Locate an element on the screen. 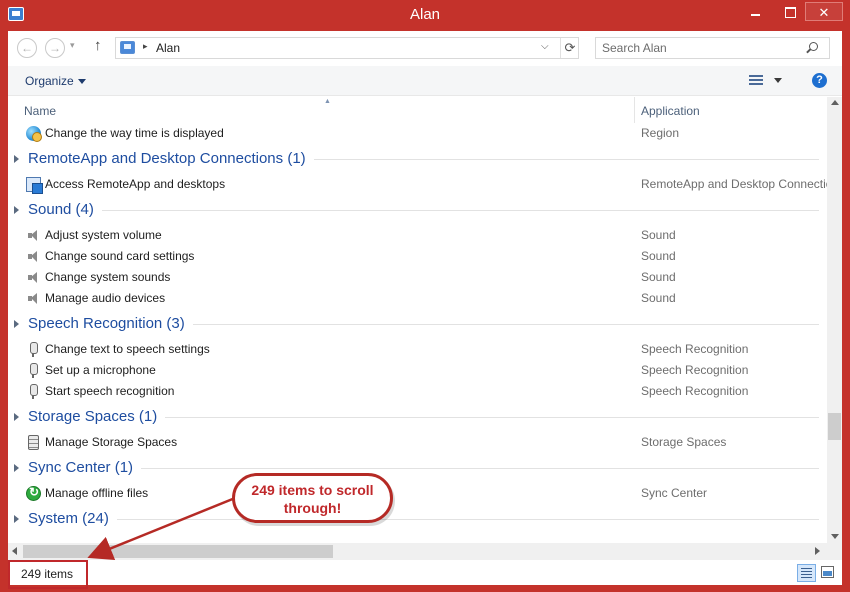 The image size is (850, 592). item-name: Adjust system volume is located at coordinates (103, 235).